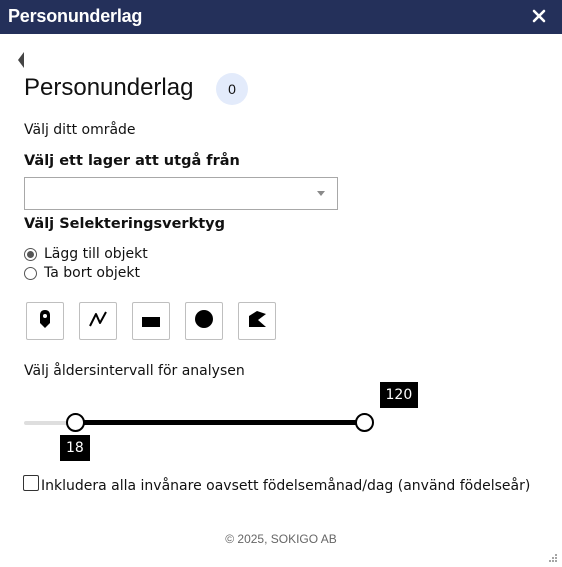  I want to click on radio-add-label: Lägg till objekt, so click(96, 254).